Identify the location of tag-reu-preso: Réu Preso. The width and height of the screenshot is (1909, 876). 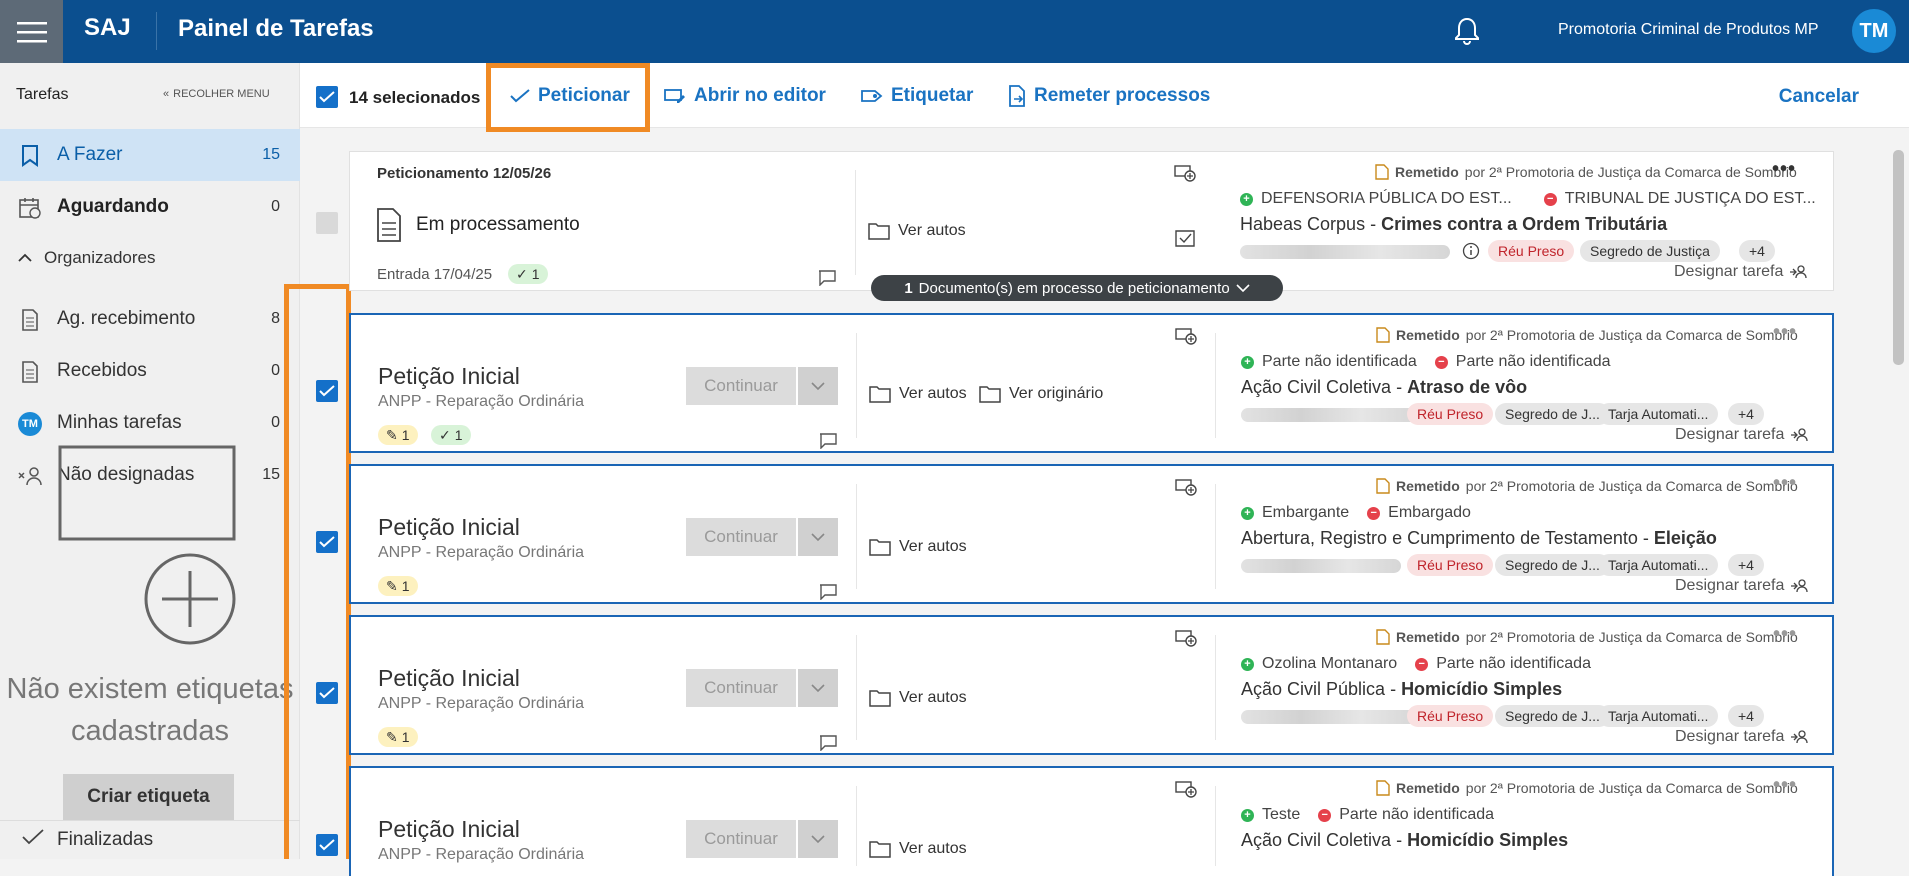
(1531, 251).